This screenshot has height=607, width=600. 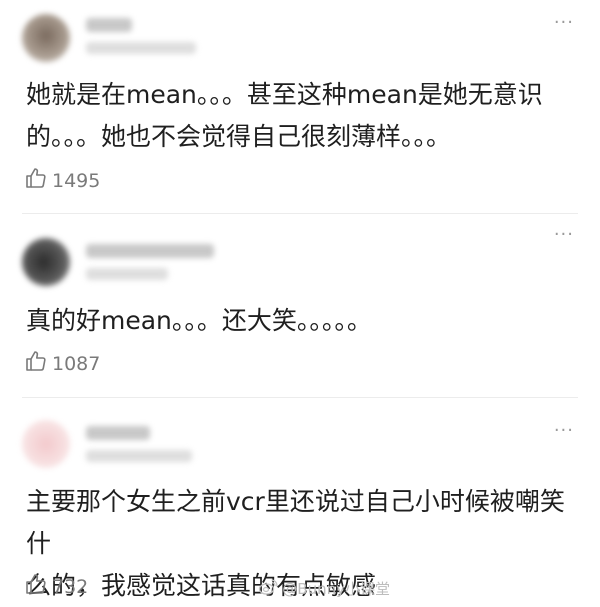 I want to click on like-count: 1087, so click(x=76, y=363).